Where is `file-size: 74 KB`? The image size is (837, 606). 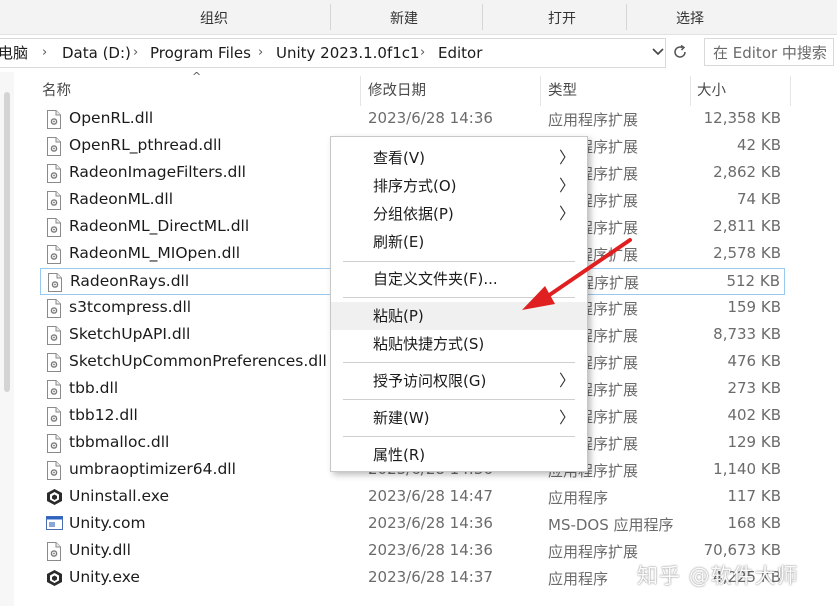
file-size: 74 KB is located at coordinates (759, 199).